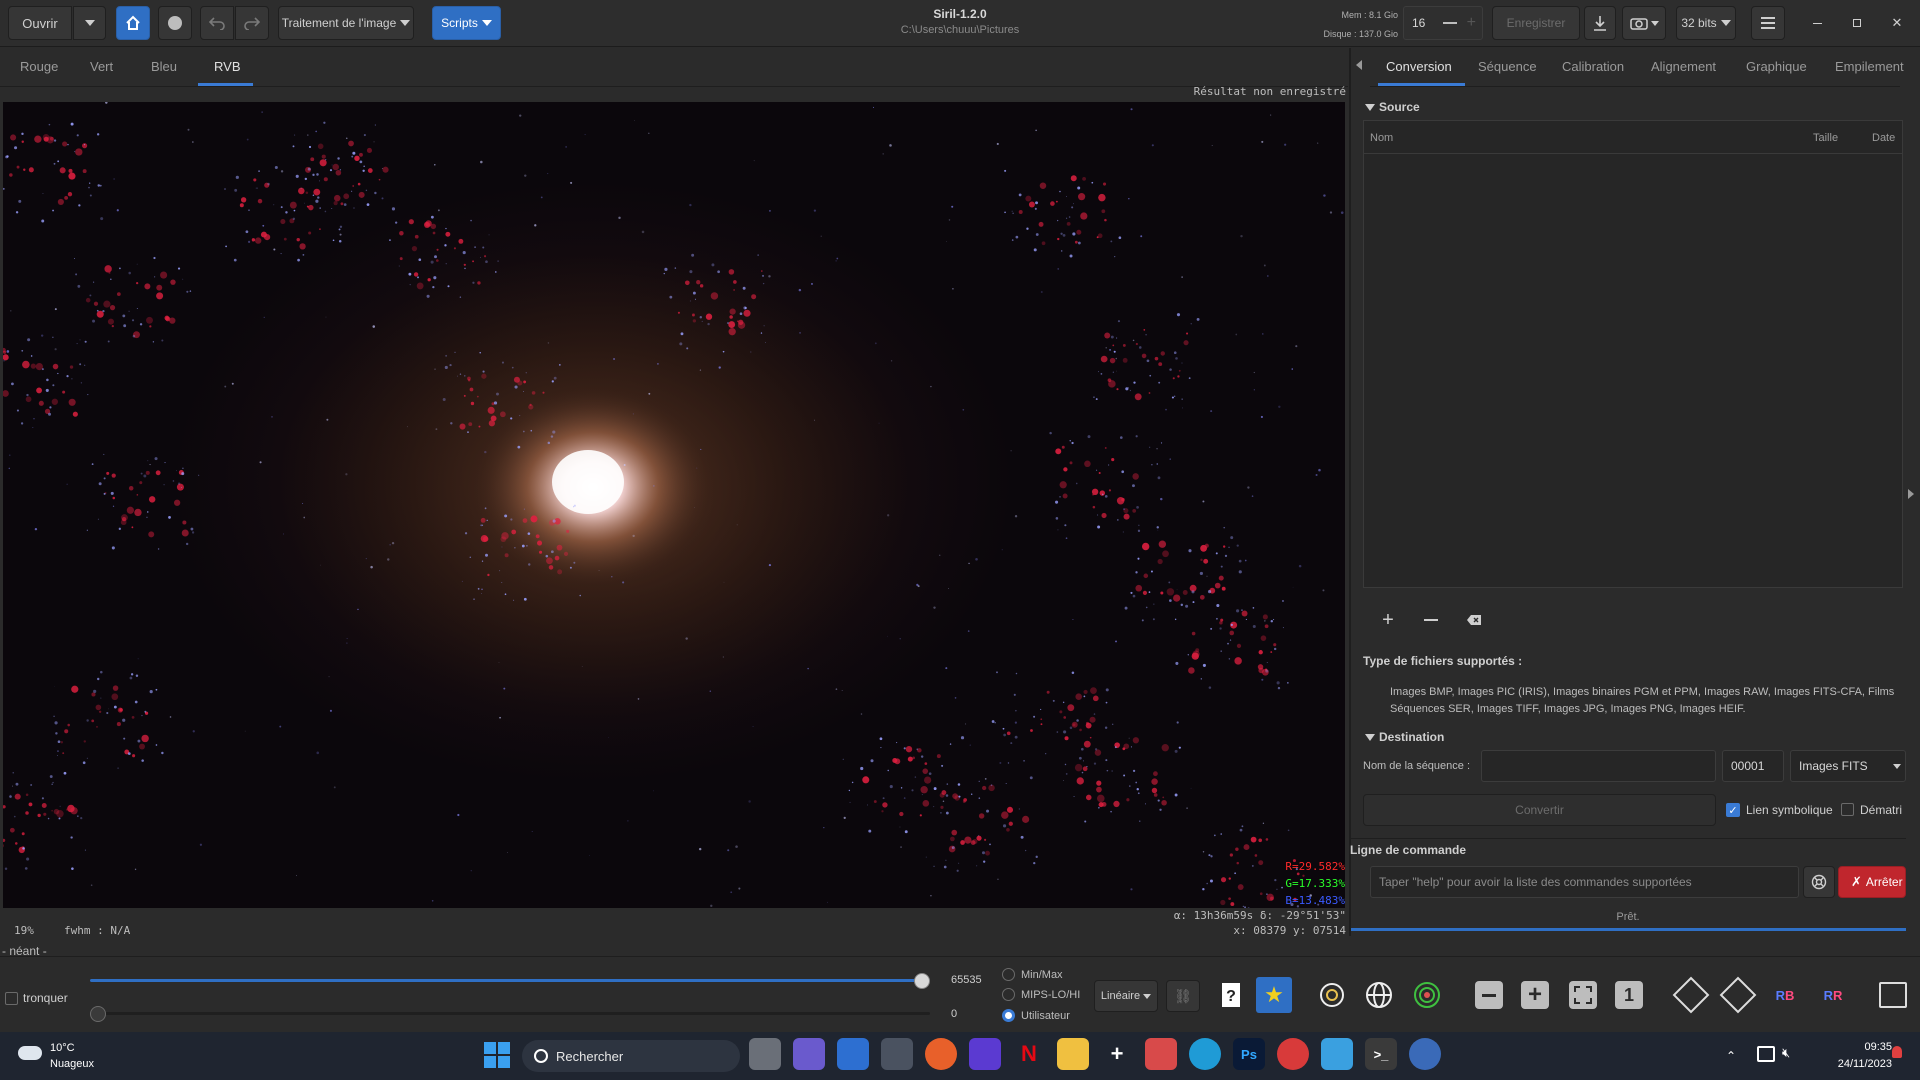  What do you see at coordinates (1593, 66) in the screenshot?
I see `tab-calibration: Calibration` at bounding box center [1593, 66].